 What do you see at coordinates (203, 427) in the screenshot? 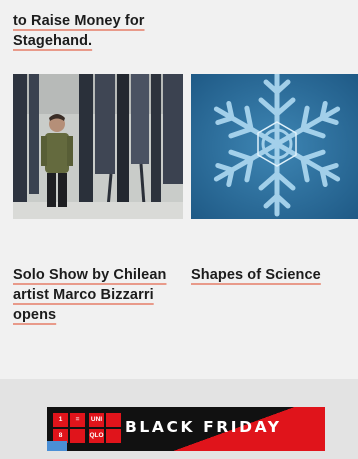
I see `ad-headline: BLACK FRIDAY` at bounding box center [203, 427].